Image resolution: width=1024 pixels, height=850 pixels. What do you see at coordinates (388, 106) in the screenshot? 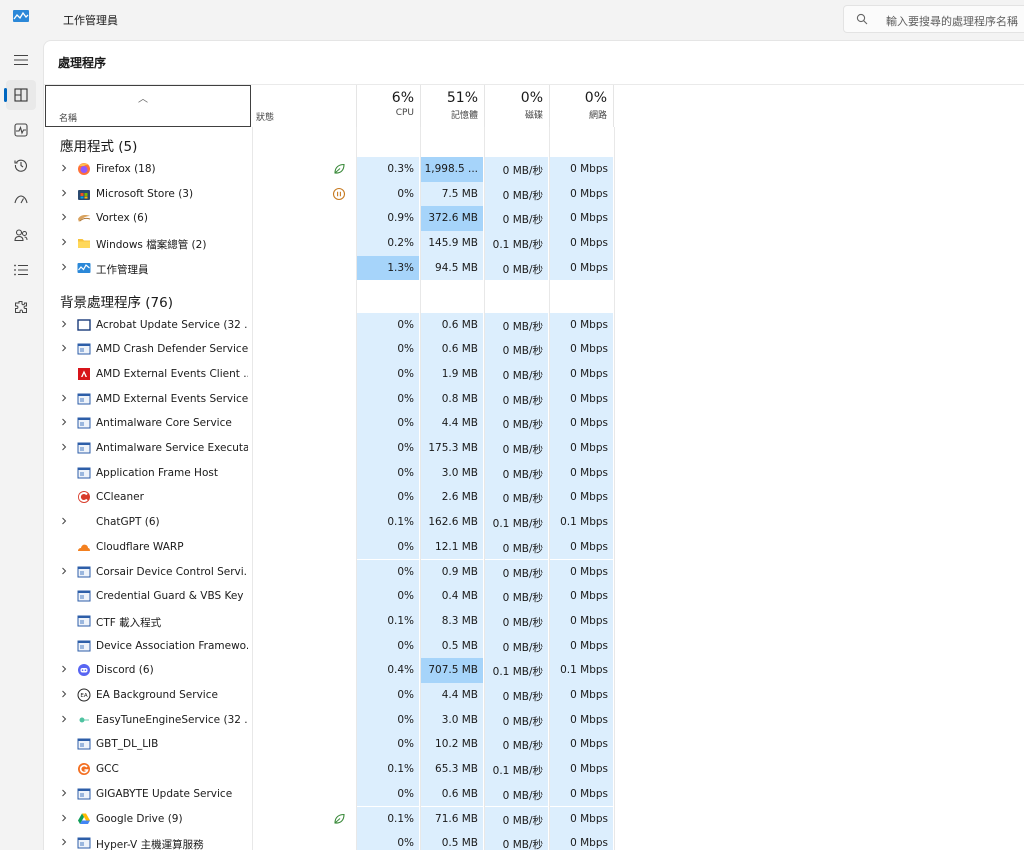
I see `cpu-column-header: 6% CPU` at bounding box center [388, 106].